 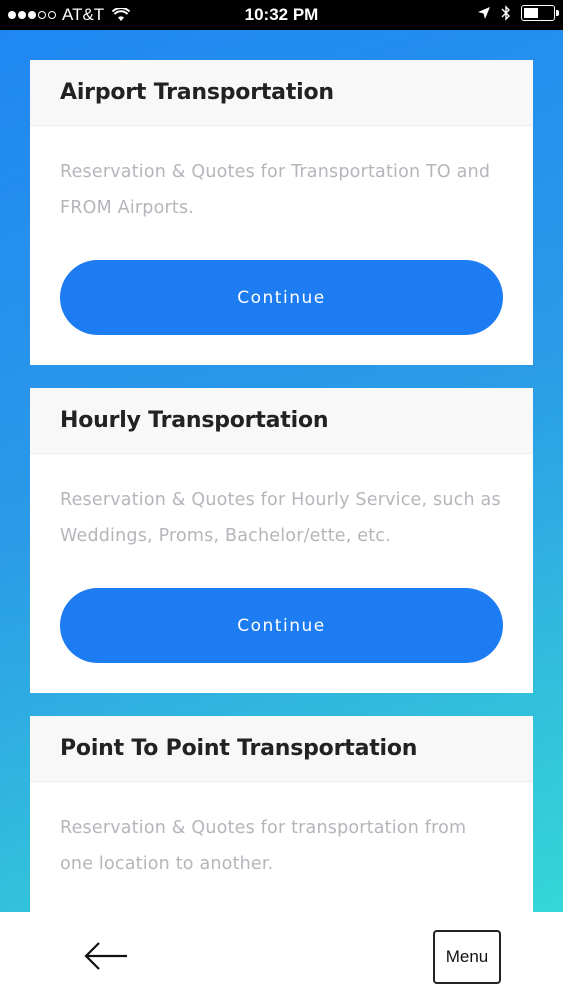 I want to click on bottom-navigation-bar: Menu, so click(x=281, y=956).